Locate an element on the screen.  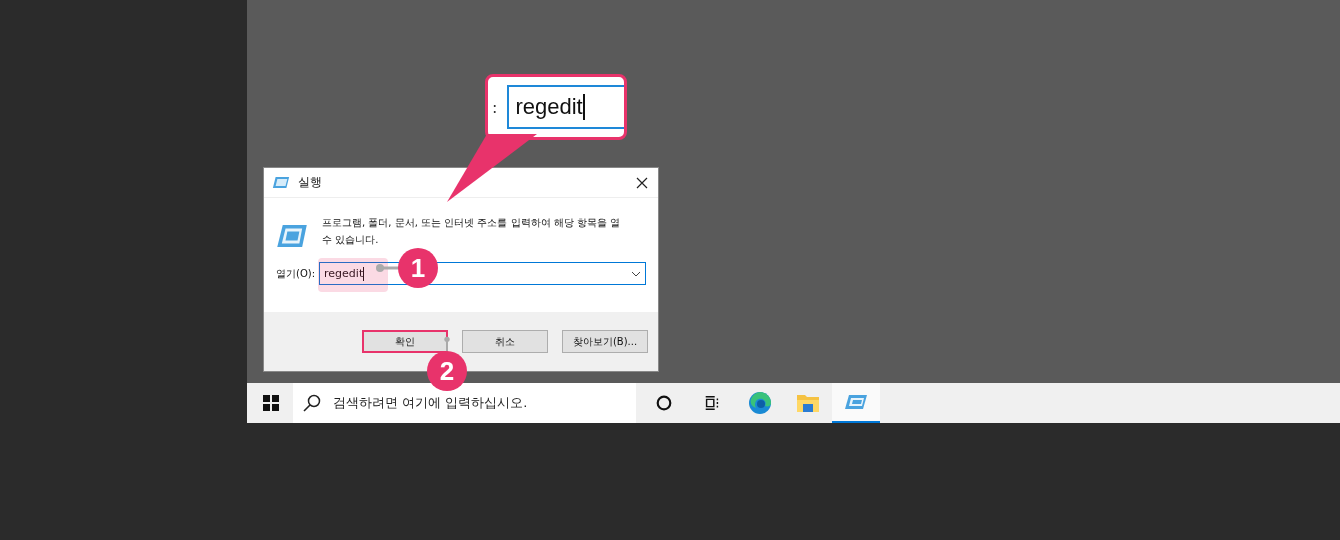
search-field: 검색하려면 여기에 입력하십시오. is located at coordinates (464, 403).